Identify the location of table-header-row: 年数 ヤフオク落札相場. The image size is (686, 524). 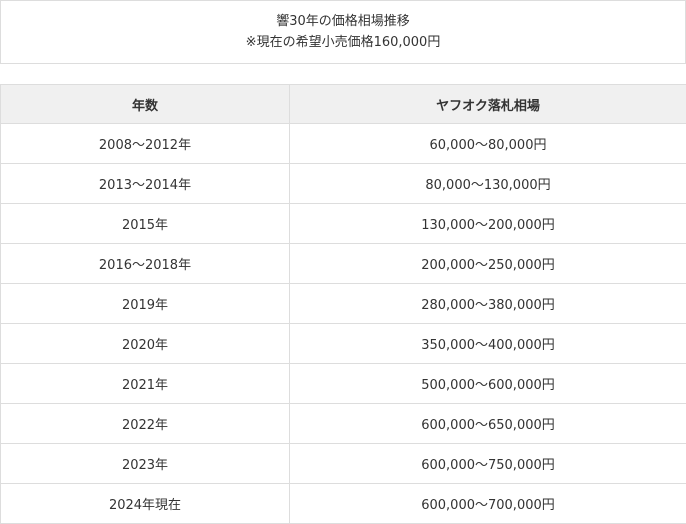
(343, 104).